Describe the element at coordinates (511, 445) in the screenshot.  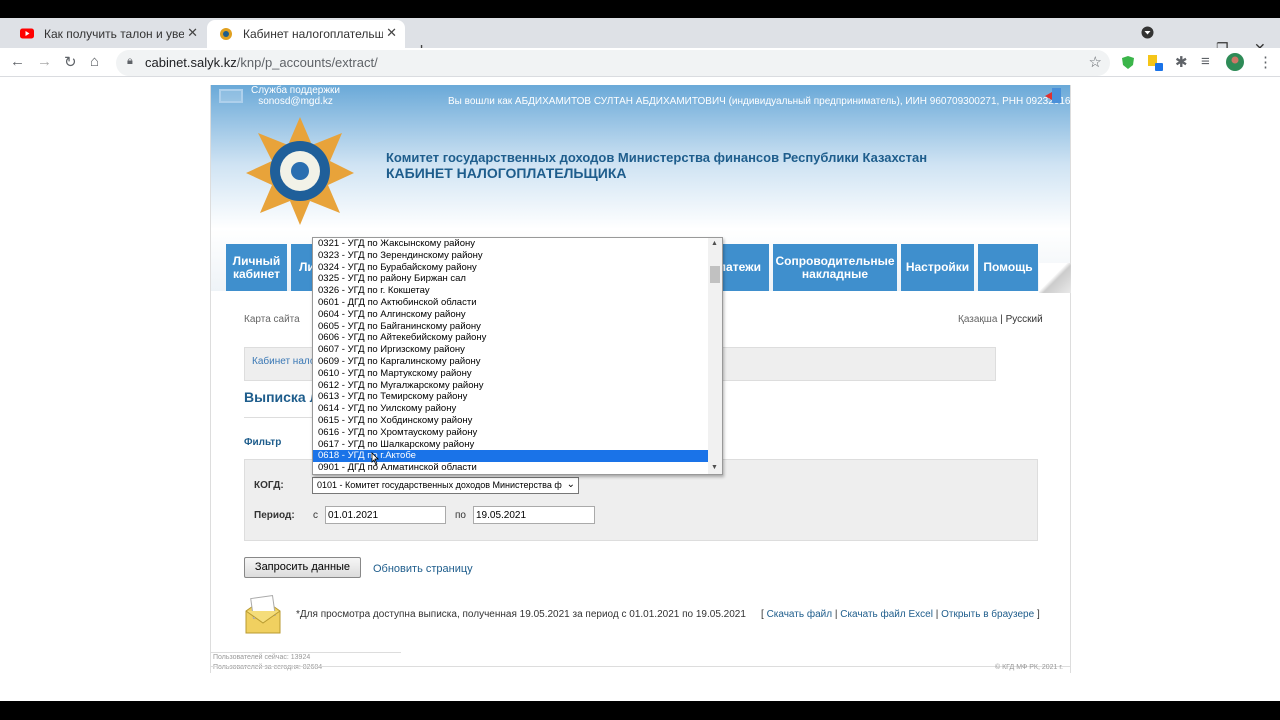
I see `dropdown-option: 0617 - УГД по Шалкарскому району` at that location.